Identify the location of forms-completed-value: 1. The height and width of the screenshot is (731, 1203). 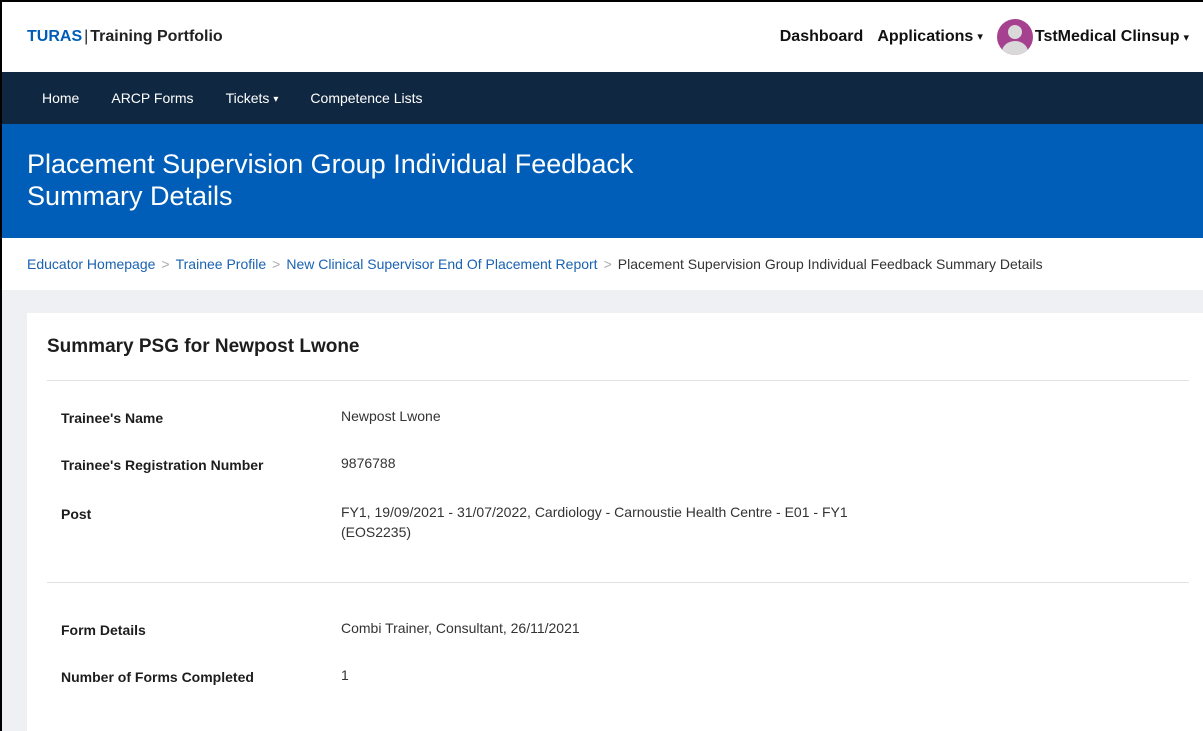
(345, 675).